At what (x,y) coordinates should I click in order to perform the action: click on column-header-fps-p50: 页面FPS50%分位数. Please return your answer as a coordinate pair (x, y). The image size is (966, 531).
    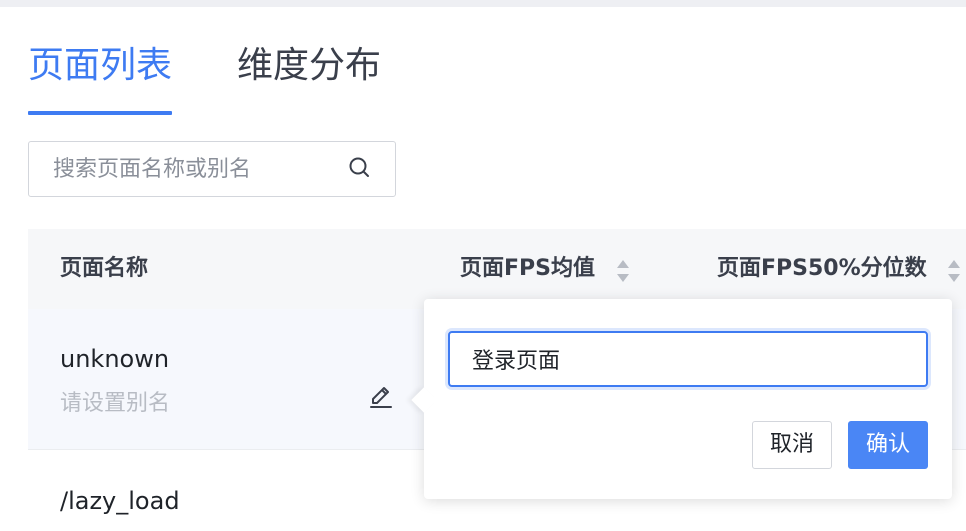
    Looking at the image, I should click on (822, 269).